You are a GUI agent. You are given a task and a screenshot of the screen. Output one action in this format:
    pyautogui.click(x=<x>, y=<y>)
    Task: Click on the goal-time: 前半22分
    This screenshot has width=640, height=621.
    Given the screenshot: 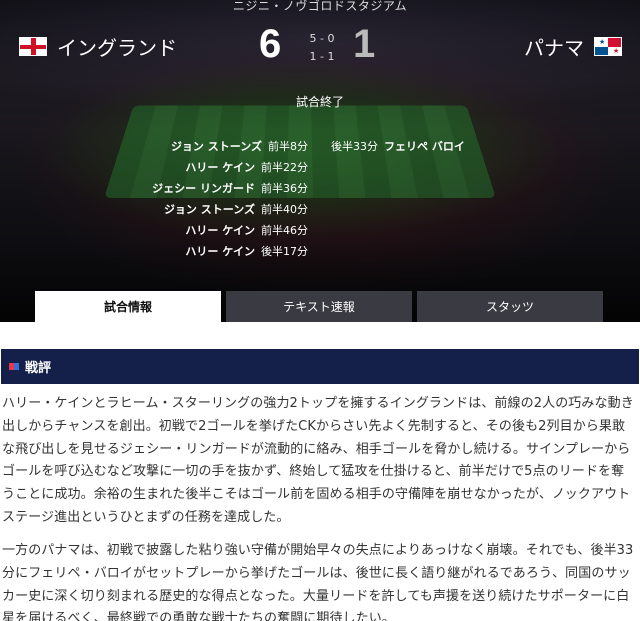 What is the action you would take?
    pyautogui.click(x=284, y=167)
    